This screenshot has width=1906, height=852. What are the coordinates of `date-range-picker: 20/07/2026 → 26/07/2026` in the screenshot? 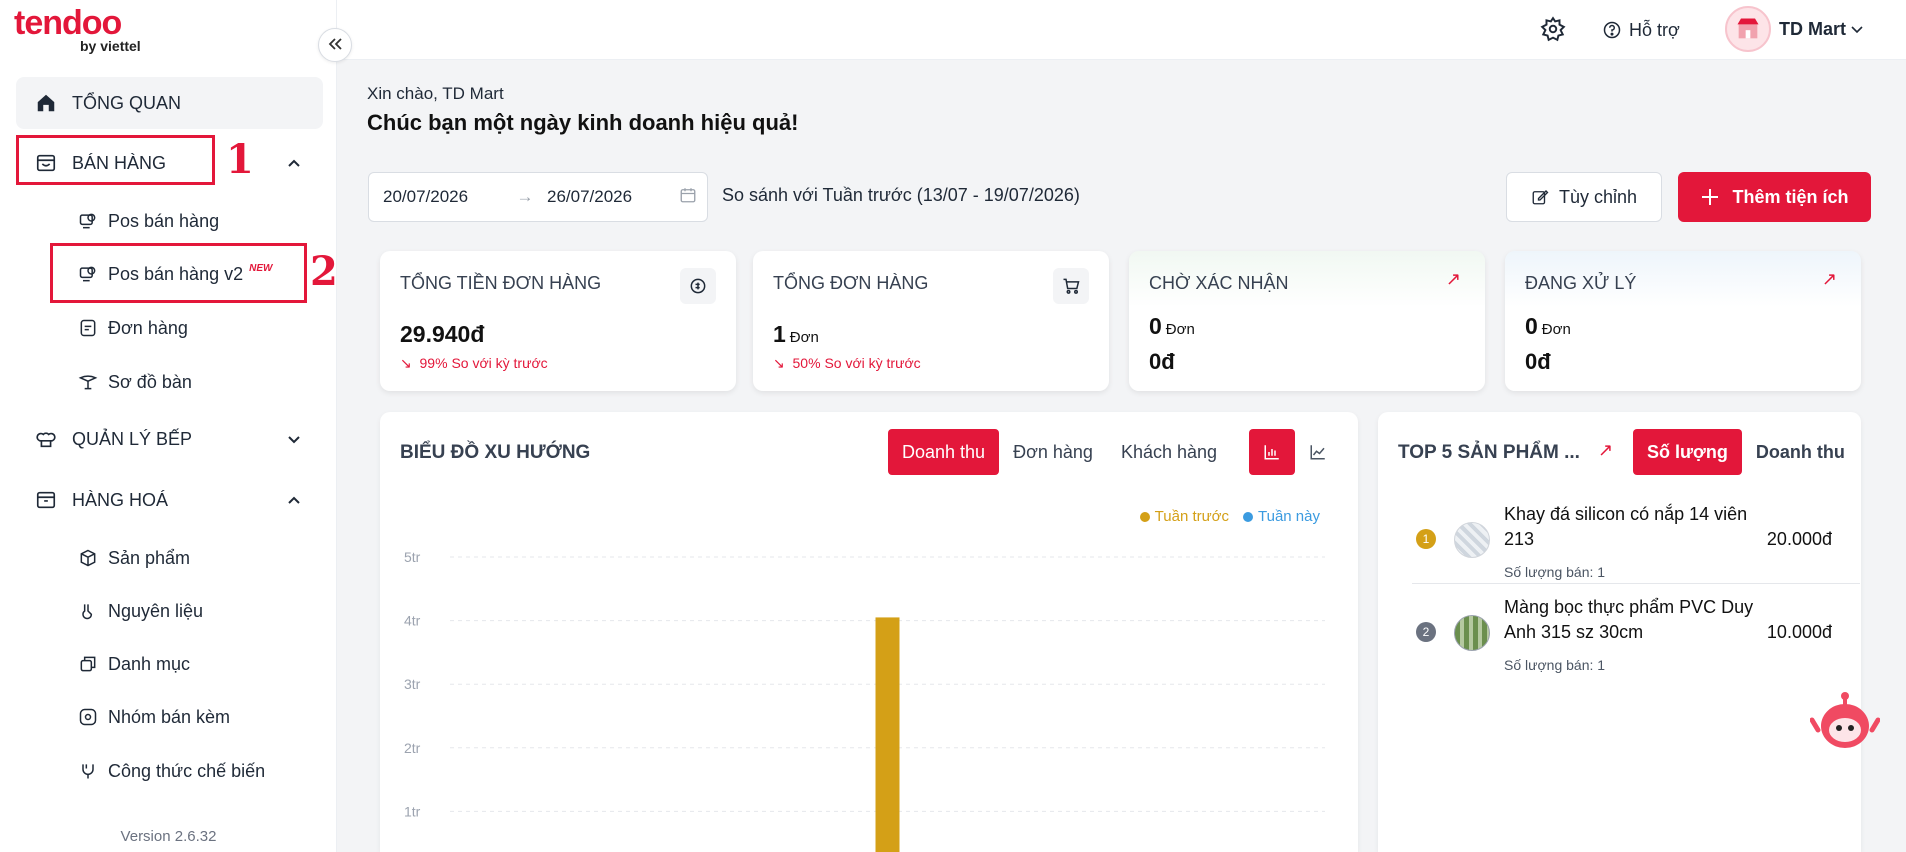 It's located at (538, 197).